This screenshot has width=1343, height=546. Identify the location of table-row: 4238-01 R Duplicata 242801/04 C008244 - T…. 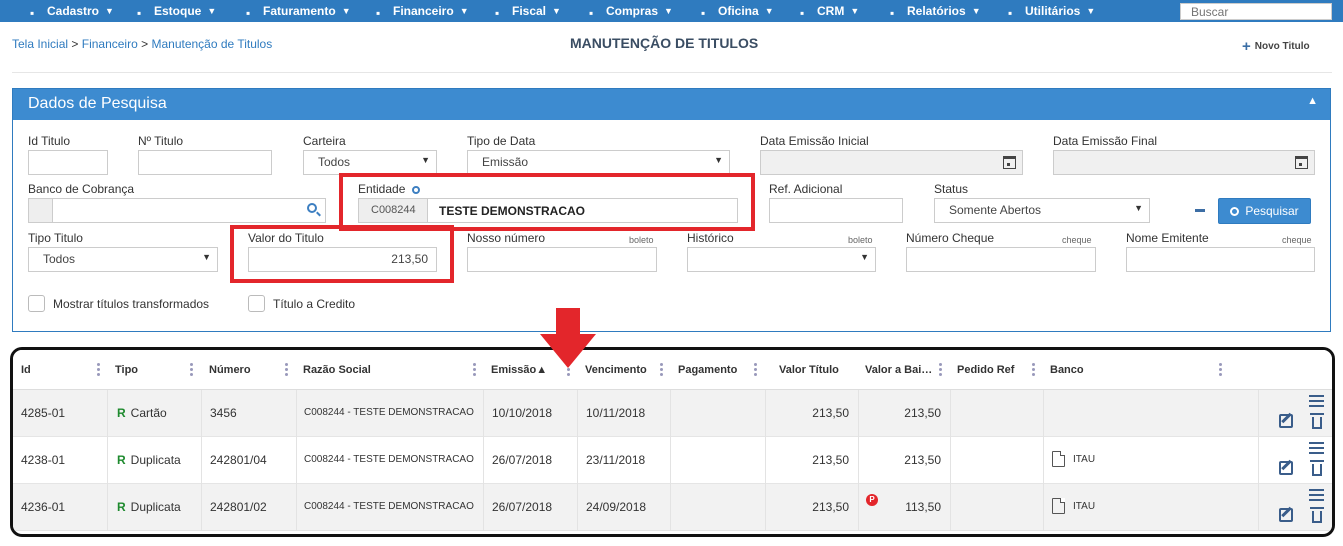
(672, 460).